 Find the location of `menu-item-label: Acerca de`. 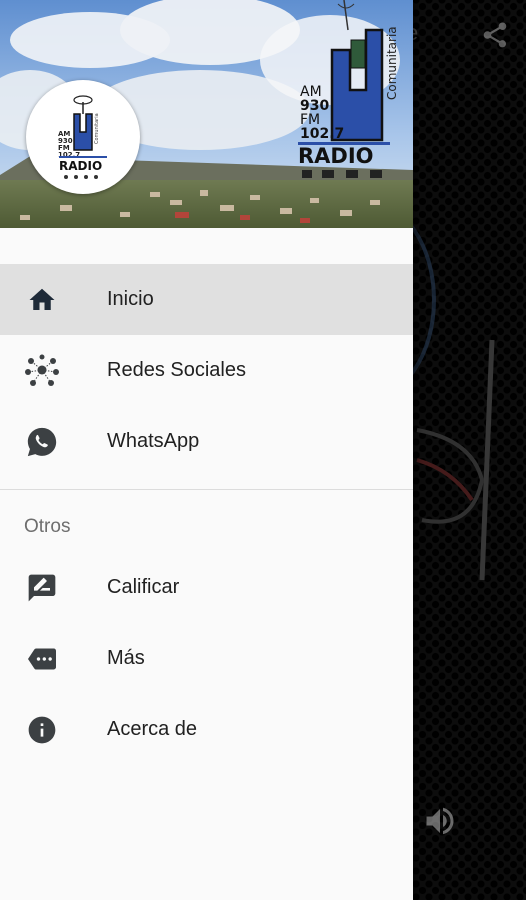

menu-item-label: Acerca de is located at coordinates (152, 729).